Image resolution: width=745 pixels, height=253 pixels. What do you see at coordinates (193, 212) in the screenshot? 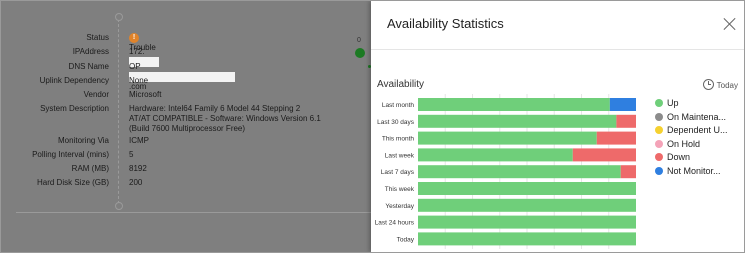
I see `details-bottom-divider` at bounding box center [193, 212].